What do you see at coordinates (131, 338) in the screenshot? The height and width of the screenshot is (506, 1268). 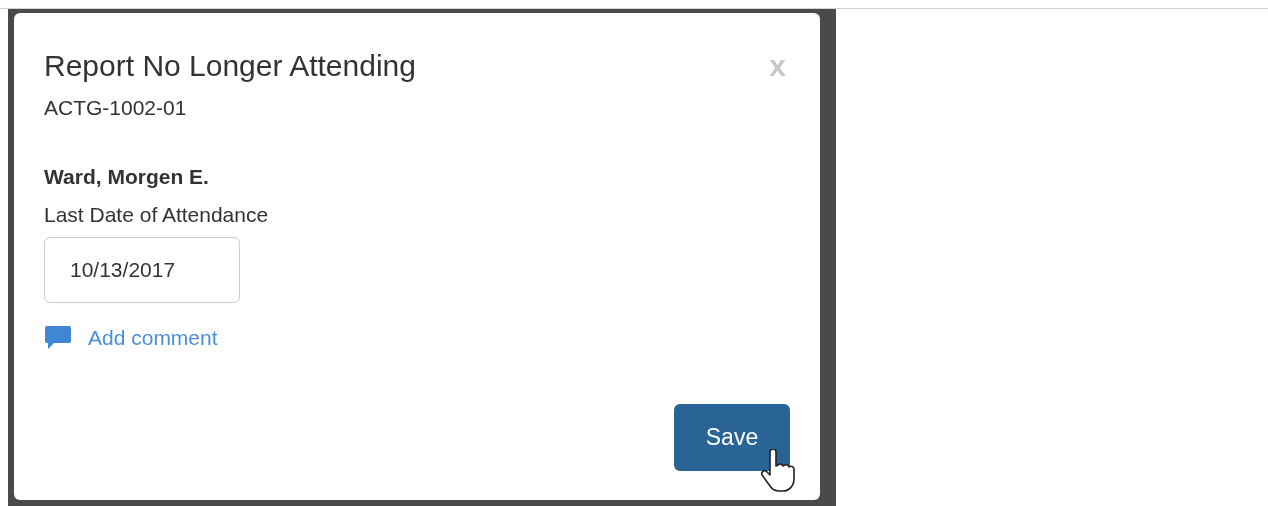 I see `add-comment-link: Add comment` at bounding box center [131, 338].